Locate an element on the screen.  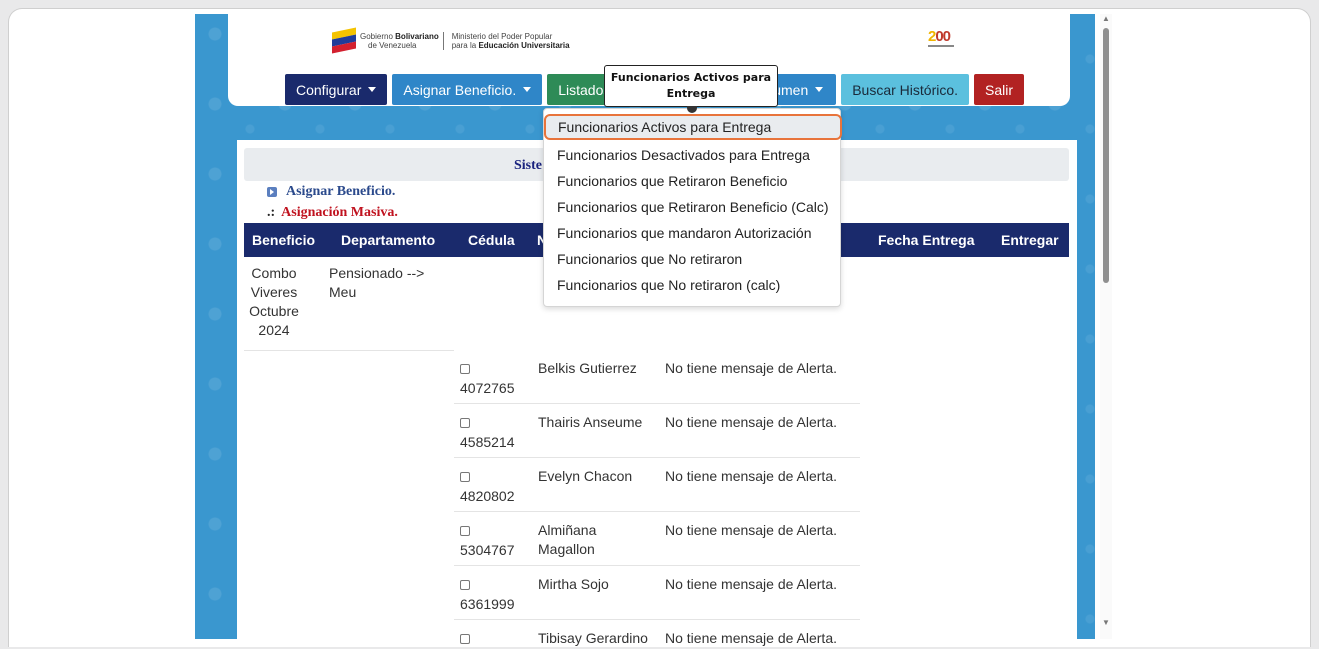
cedula-cell: 5304767 is located at coordinates (487, 541).